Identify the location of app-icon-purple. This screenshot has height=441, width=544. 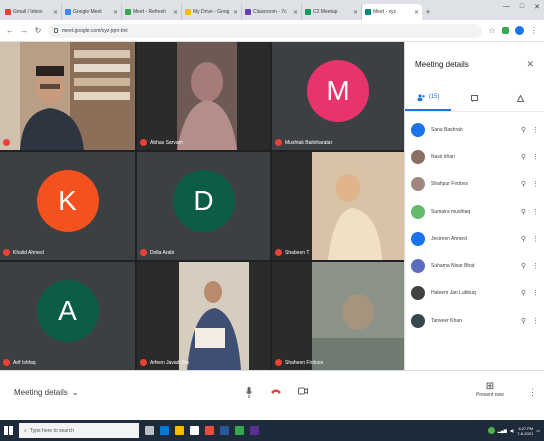
(254, 430).